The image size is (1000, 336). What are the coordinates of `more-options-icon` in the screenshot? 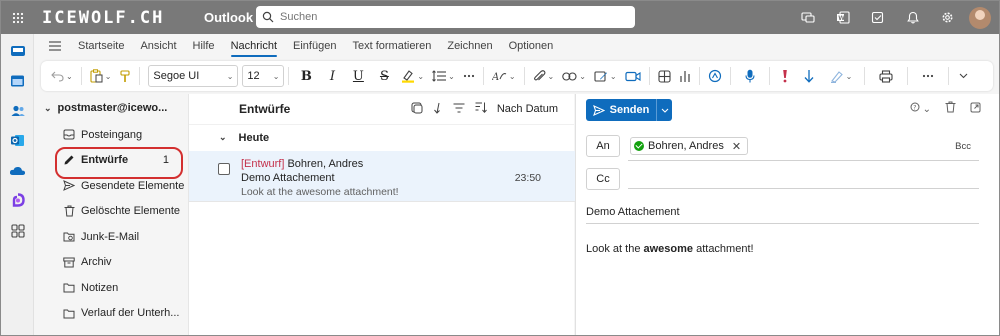 It's located at (928, 76).